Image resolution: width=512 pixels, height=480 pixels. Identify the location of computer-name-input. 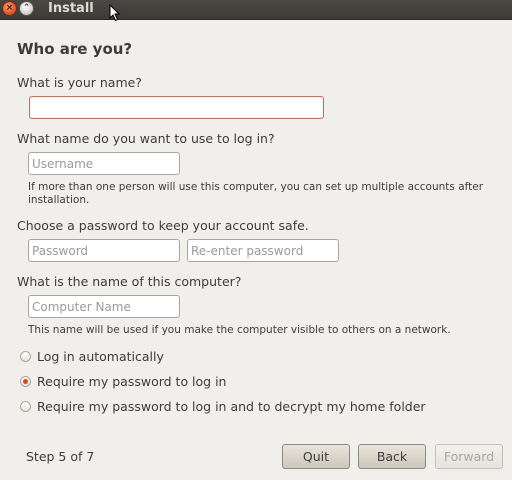
(104, 306).